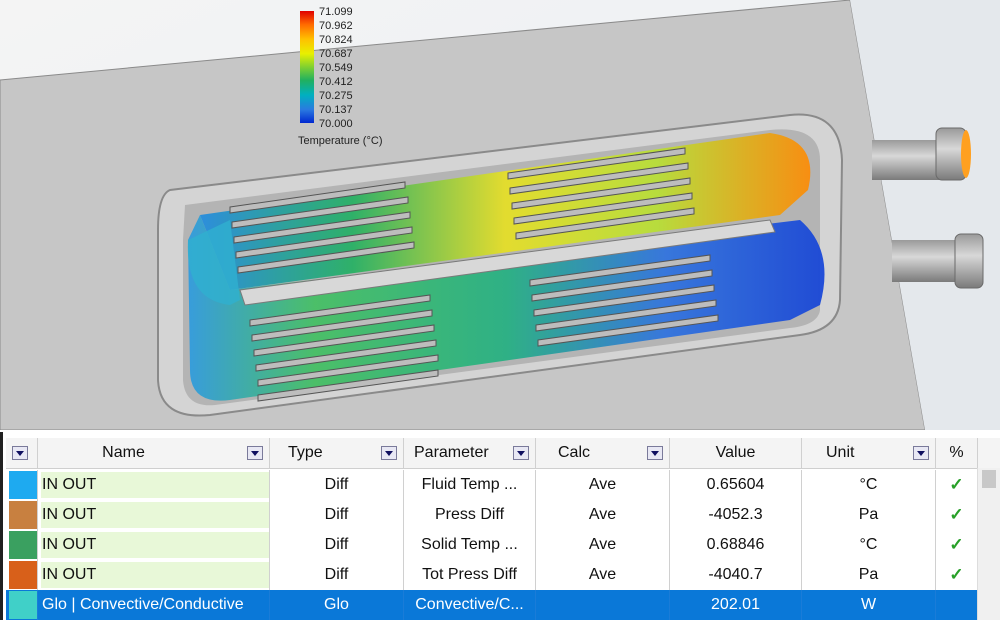 The image size is (1000, 620). I want to click on row-parameter: Press Diff, so click(469, 514).